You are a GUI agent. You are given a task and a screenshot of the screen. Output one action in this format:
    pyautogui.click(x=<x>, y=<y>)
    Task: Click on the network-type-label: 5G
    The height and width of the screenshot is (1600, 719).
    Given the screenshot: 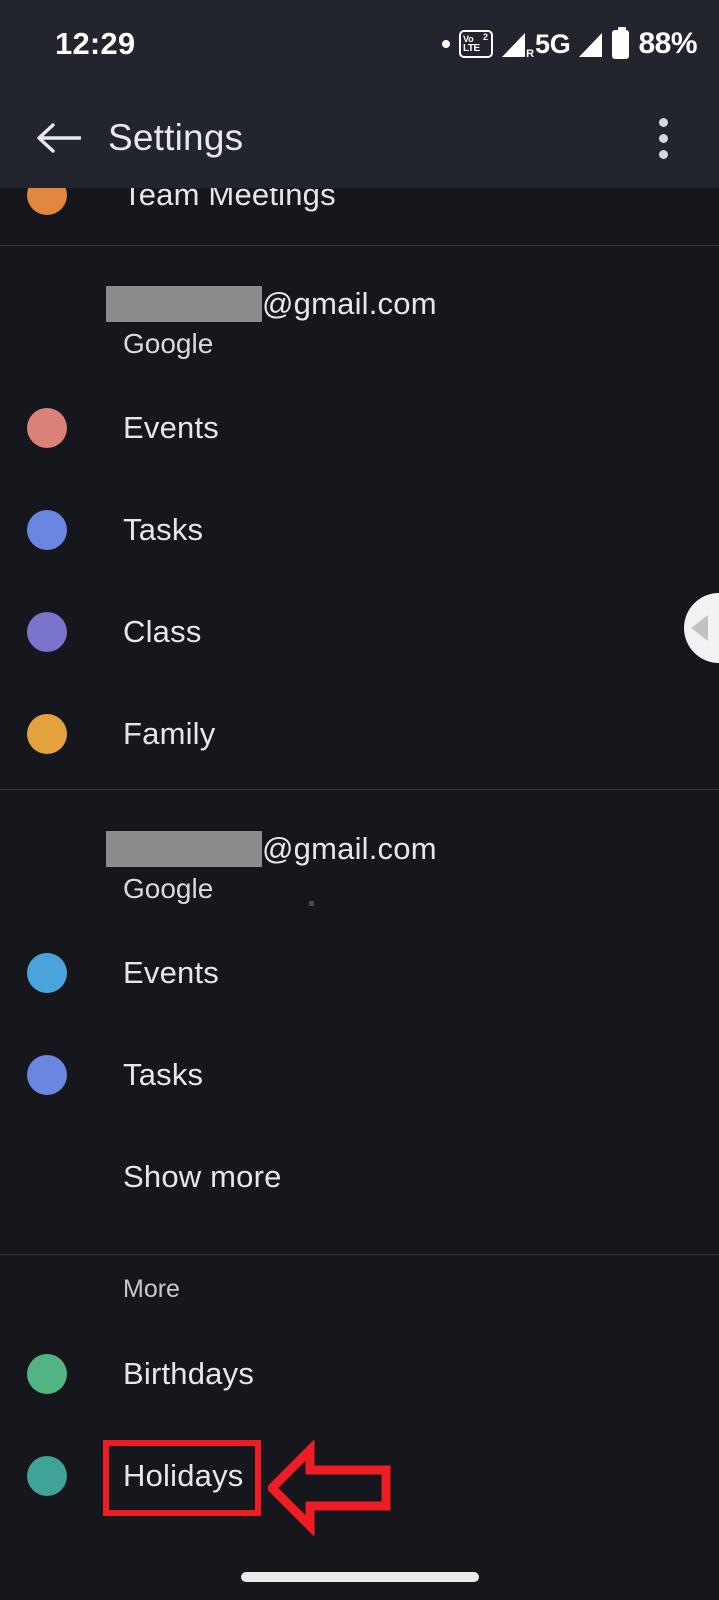 What is the action you would take?
    pyautogui.click(x=553, y=43)
    